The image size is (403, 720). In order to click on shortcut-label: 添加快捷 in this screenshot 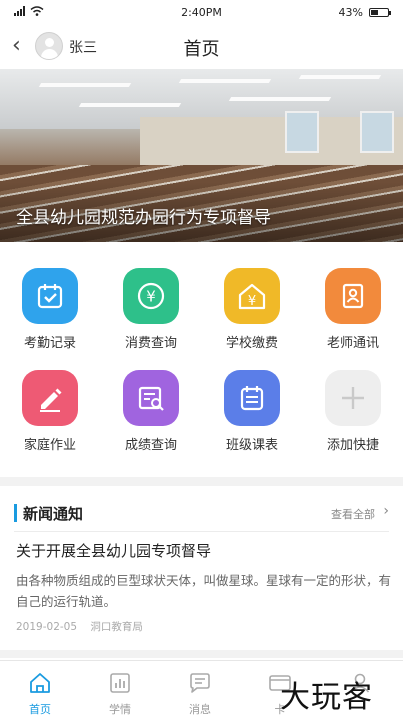, I will do `click(352, 445)`.